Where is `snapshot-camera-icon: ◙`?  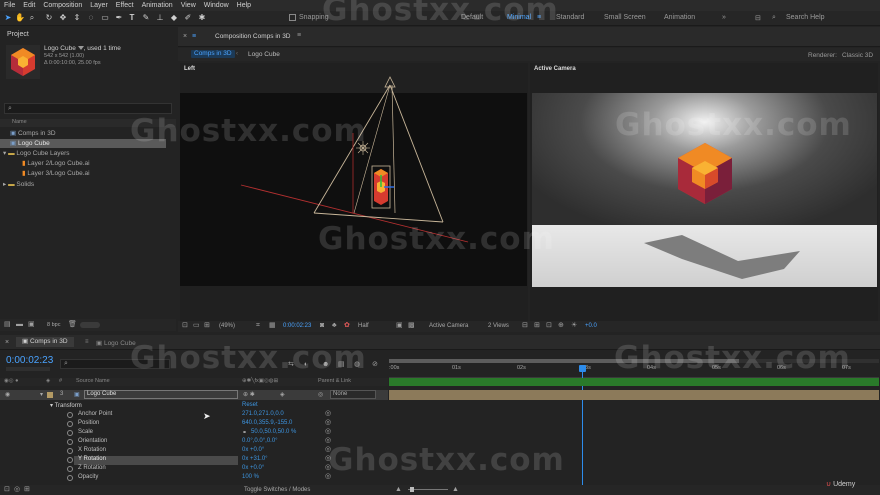
snapshot-camera-icon: ◙ is located at coordinates (322, 326).